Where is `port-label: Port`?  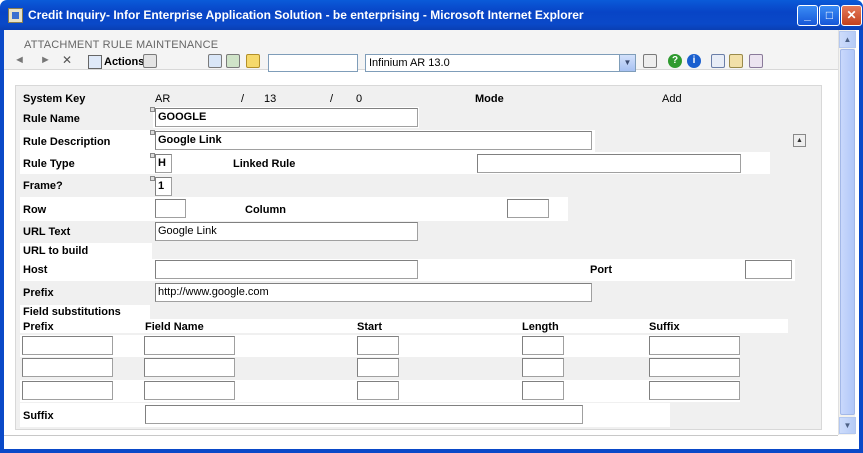 port-label: Port is located at coordinates (601, 270).